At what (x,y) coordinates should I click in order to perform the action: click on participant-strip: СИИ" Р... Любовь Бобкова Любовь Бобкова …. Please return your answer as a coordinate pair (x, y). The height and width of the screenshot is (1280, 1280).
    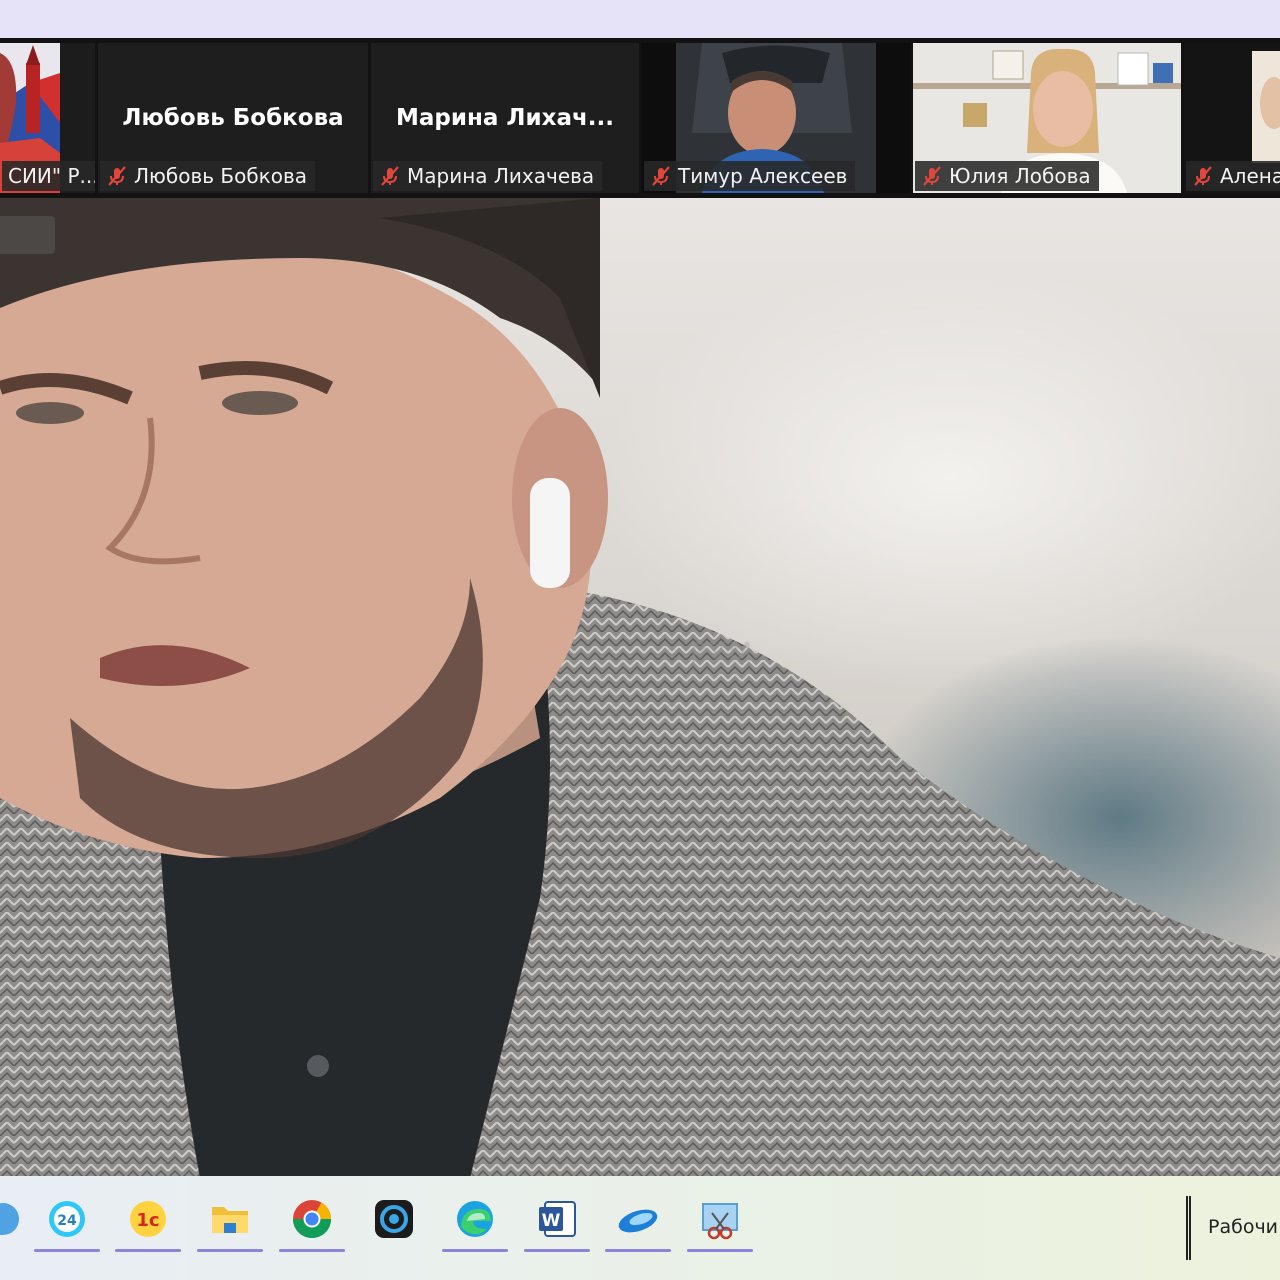
    Looking at the image, I should click on (640, 118).